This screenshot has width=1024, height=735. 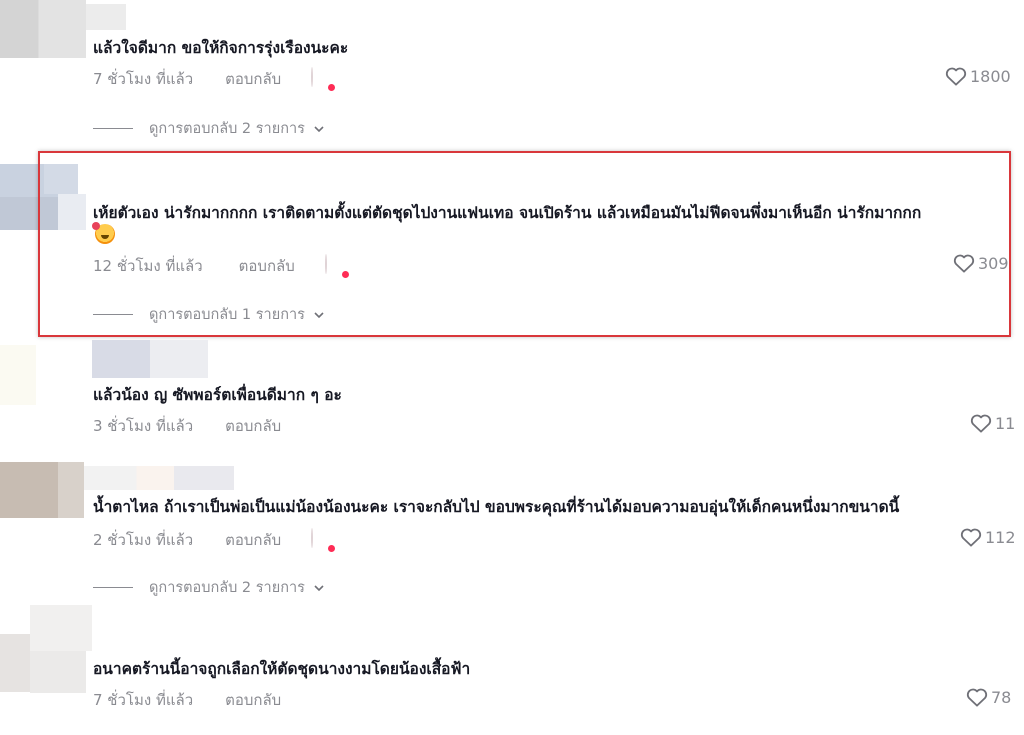 I want to click on like-count: 112, so click(x=1000, y=537).